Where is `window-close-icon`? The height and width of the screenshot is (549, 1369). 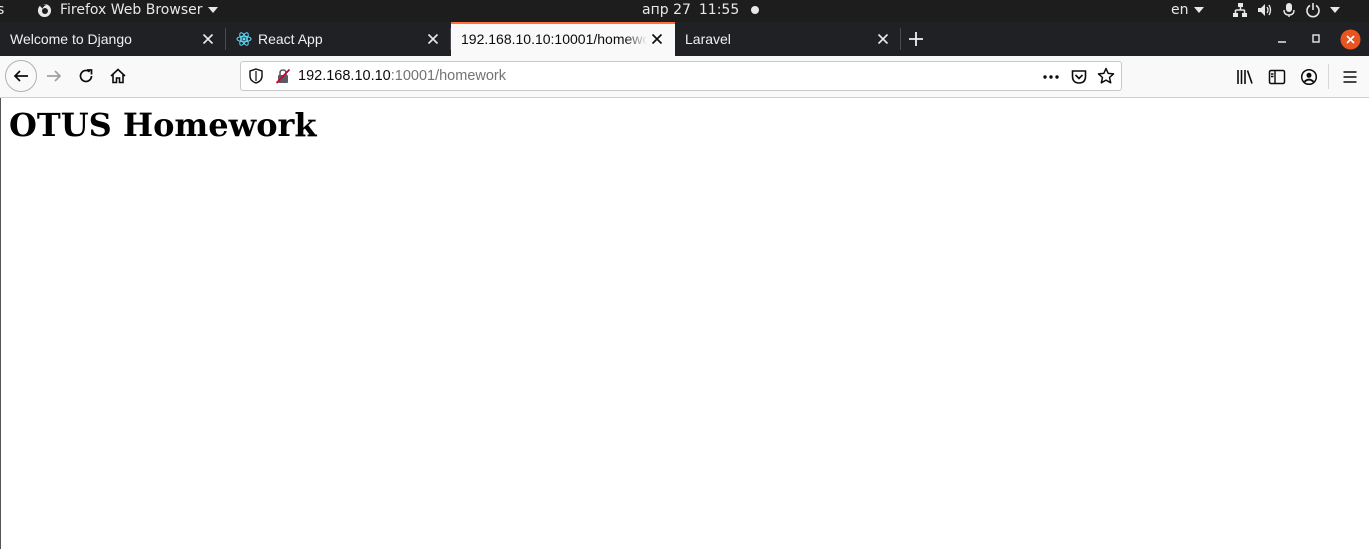 window-close-icon is located at coordinates (1350, 39).